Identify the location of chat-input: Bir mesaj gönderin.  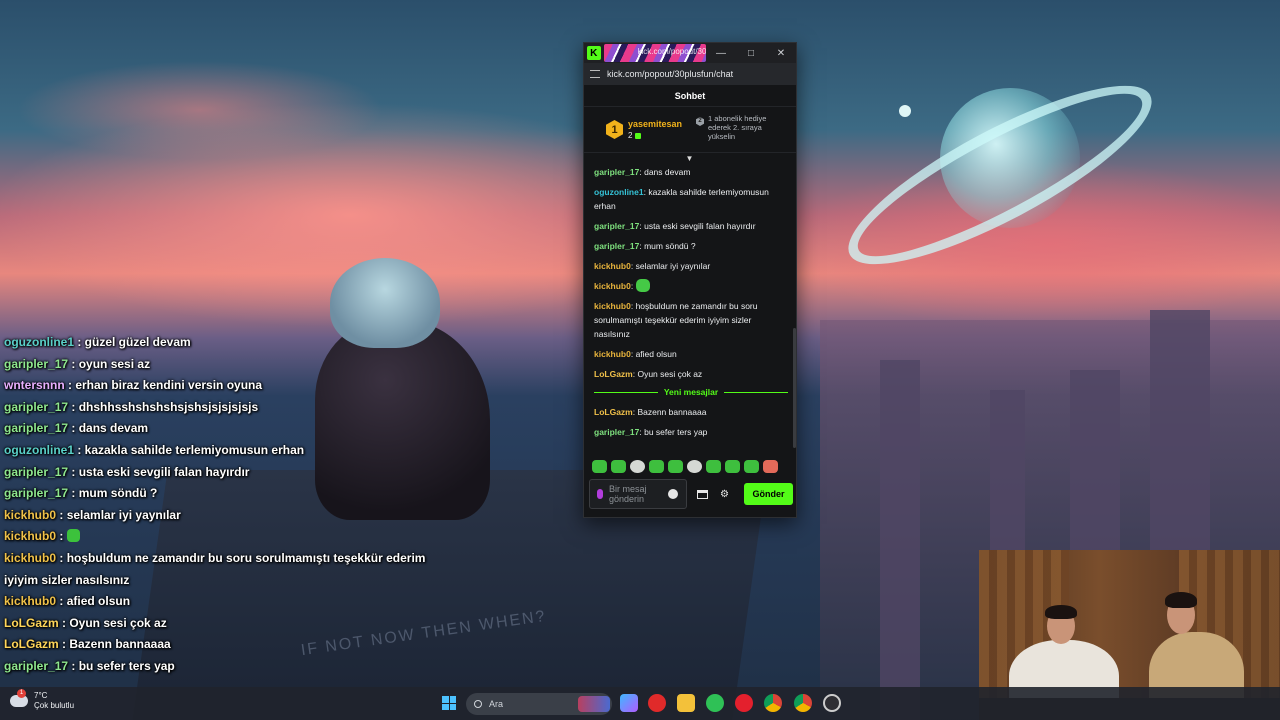
(638, 494).